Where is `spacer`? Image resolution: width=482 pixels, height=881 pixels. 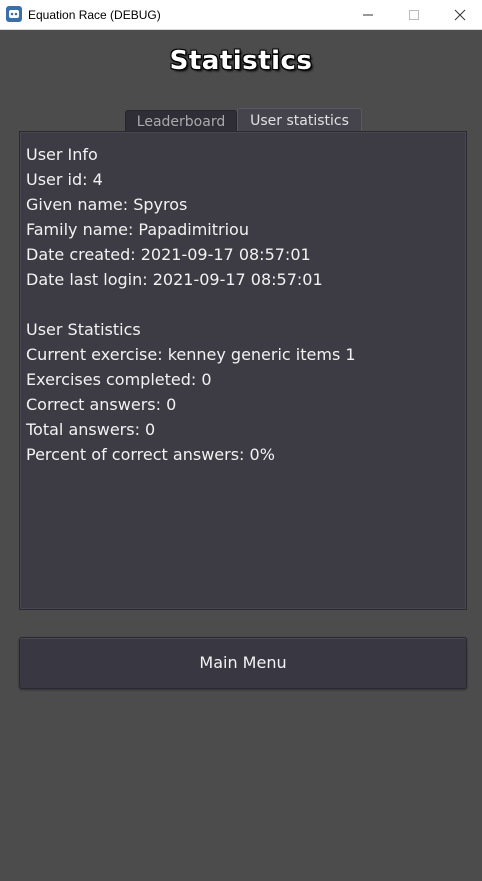
spacer is located at coordinates (191, 304).